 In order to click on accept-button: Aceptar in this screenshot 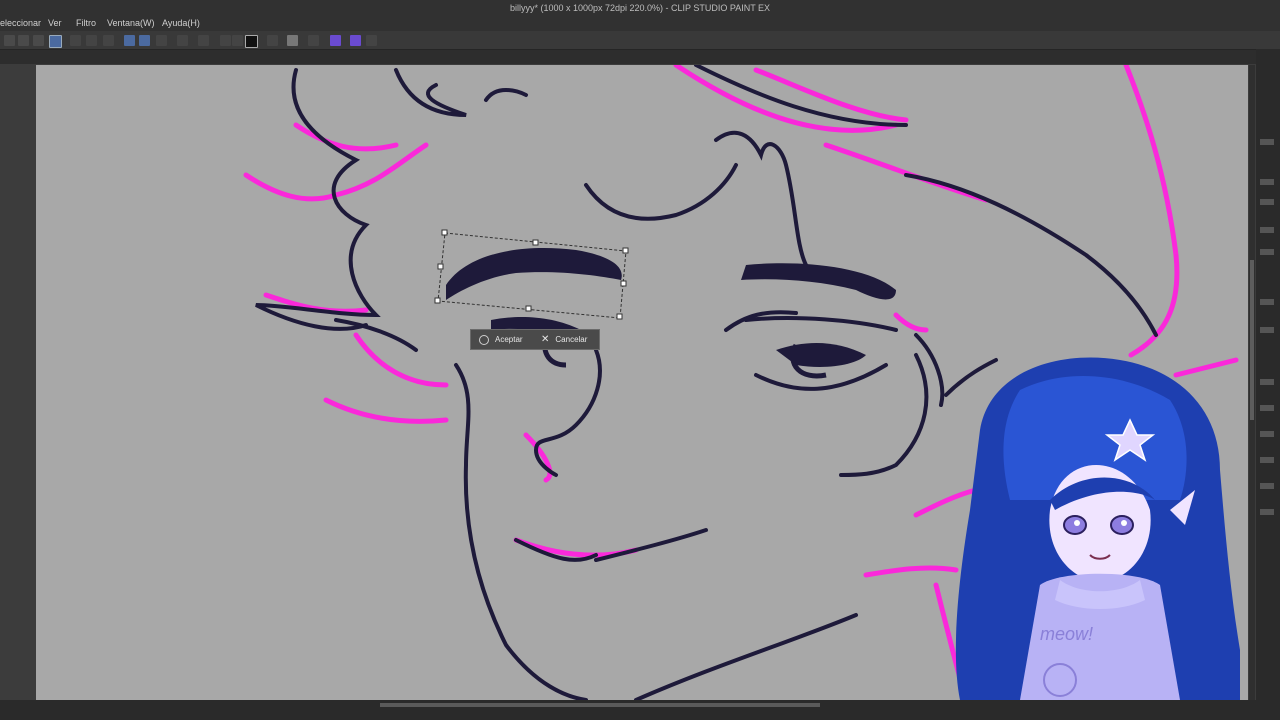, I will do `click(501, 339)`.